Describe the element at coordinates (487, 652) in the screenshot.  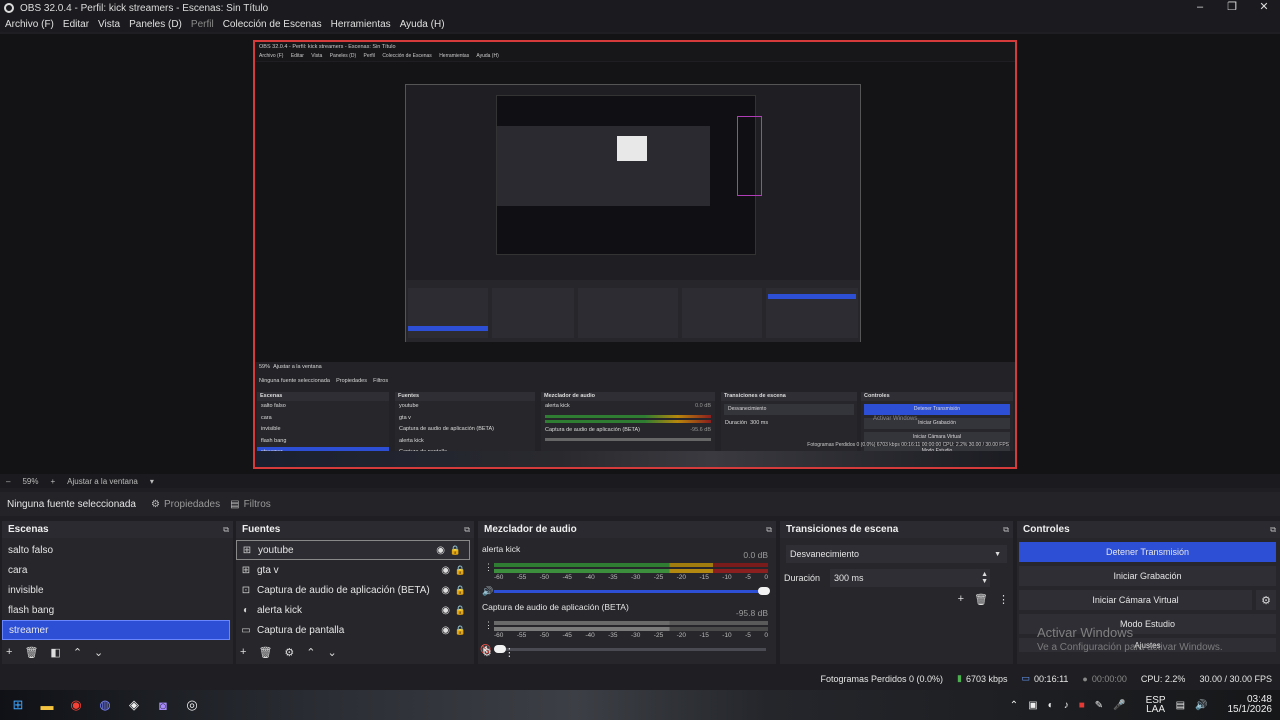
I see `advanced-audio-icon: ⚙` at that location.